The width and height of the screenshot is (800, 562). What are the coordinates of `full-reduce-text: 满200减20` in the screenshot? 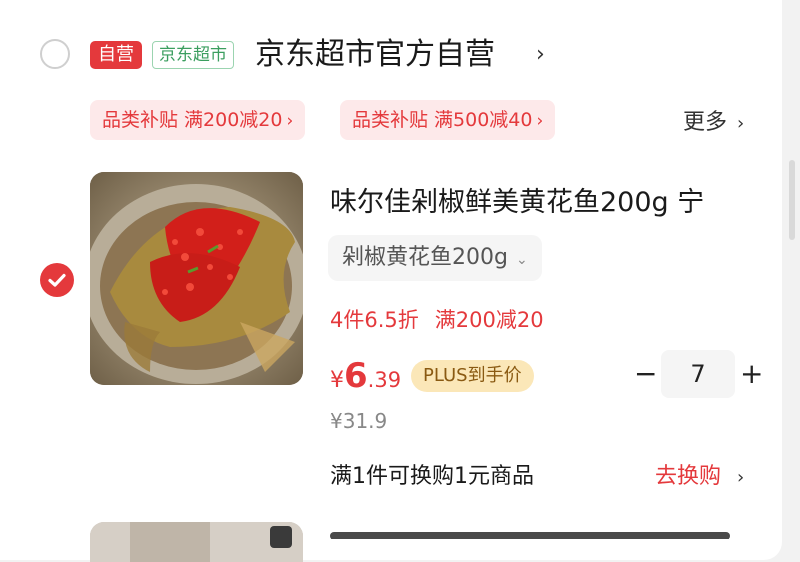 It's located at (489, 320).